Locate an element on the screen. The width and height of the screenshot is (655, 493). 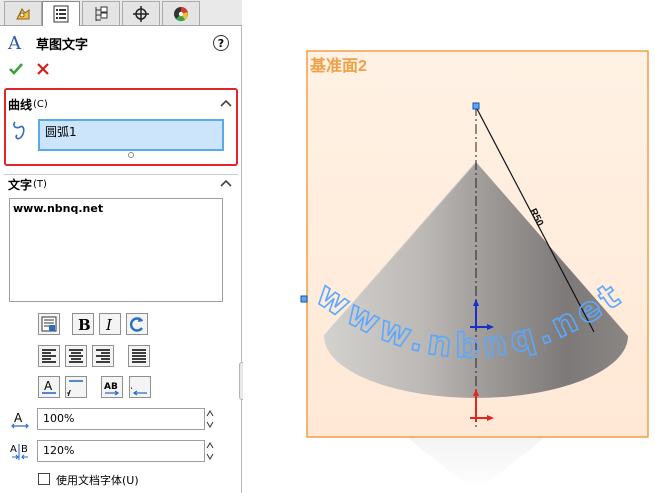
text-section-shortcut: (T) is located at coordinates (40, 184).